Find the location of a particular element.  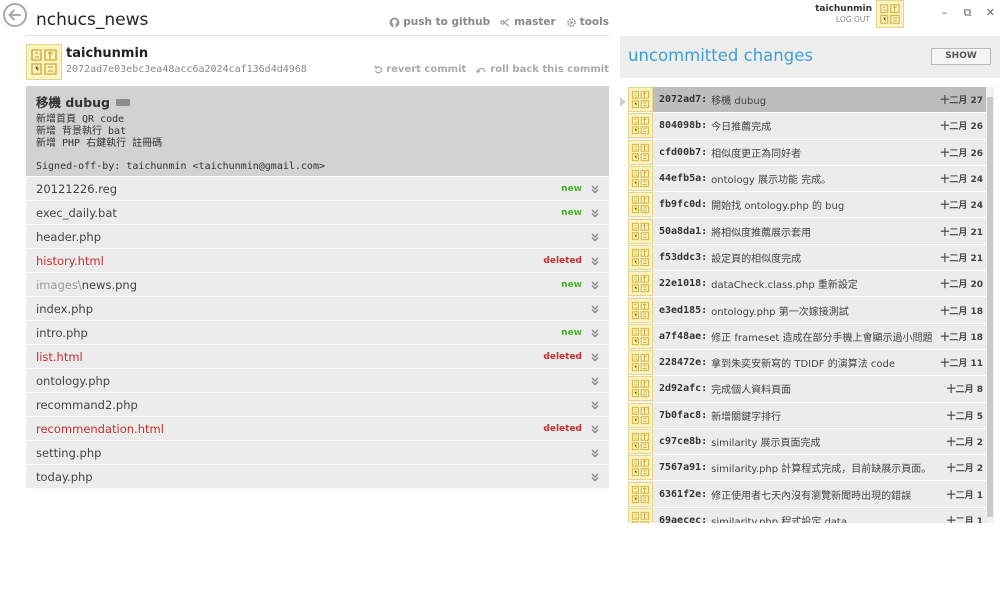

file-row: setting.php is located at coordinates (317, 453).